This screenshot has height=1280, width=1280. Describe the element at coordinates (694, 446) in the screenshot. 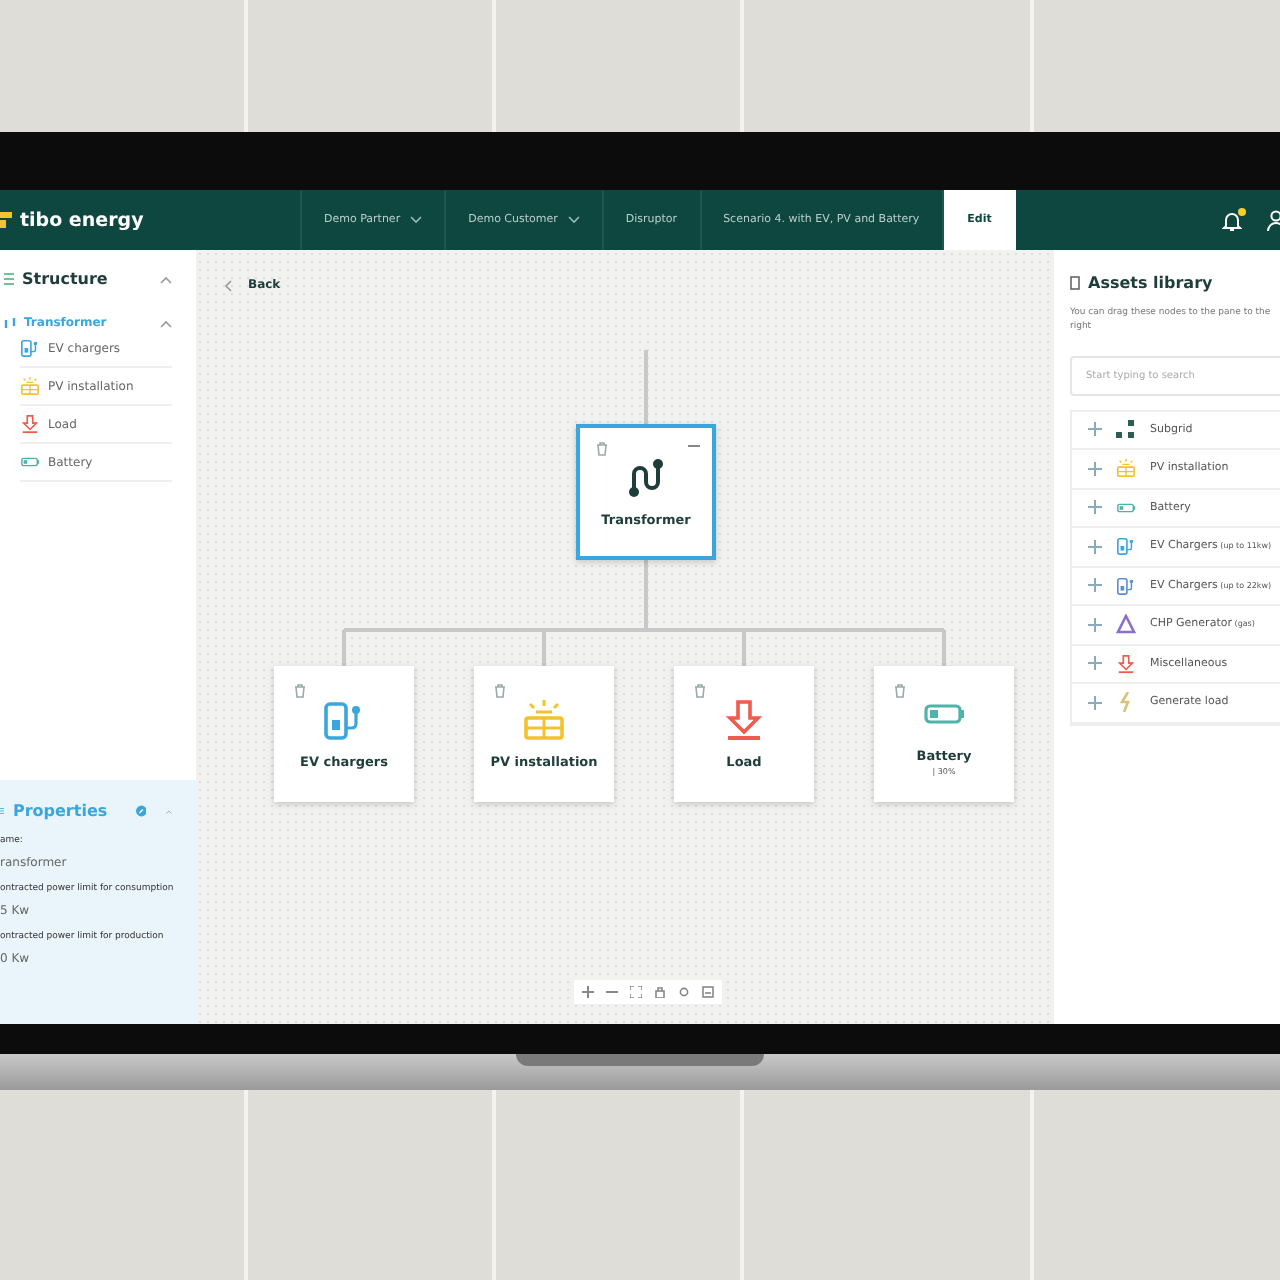

I see `minus-icon` at that location.